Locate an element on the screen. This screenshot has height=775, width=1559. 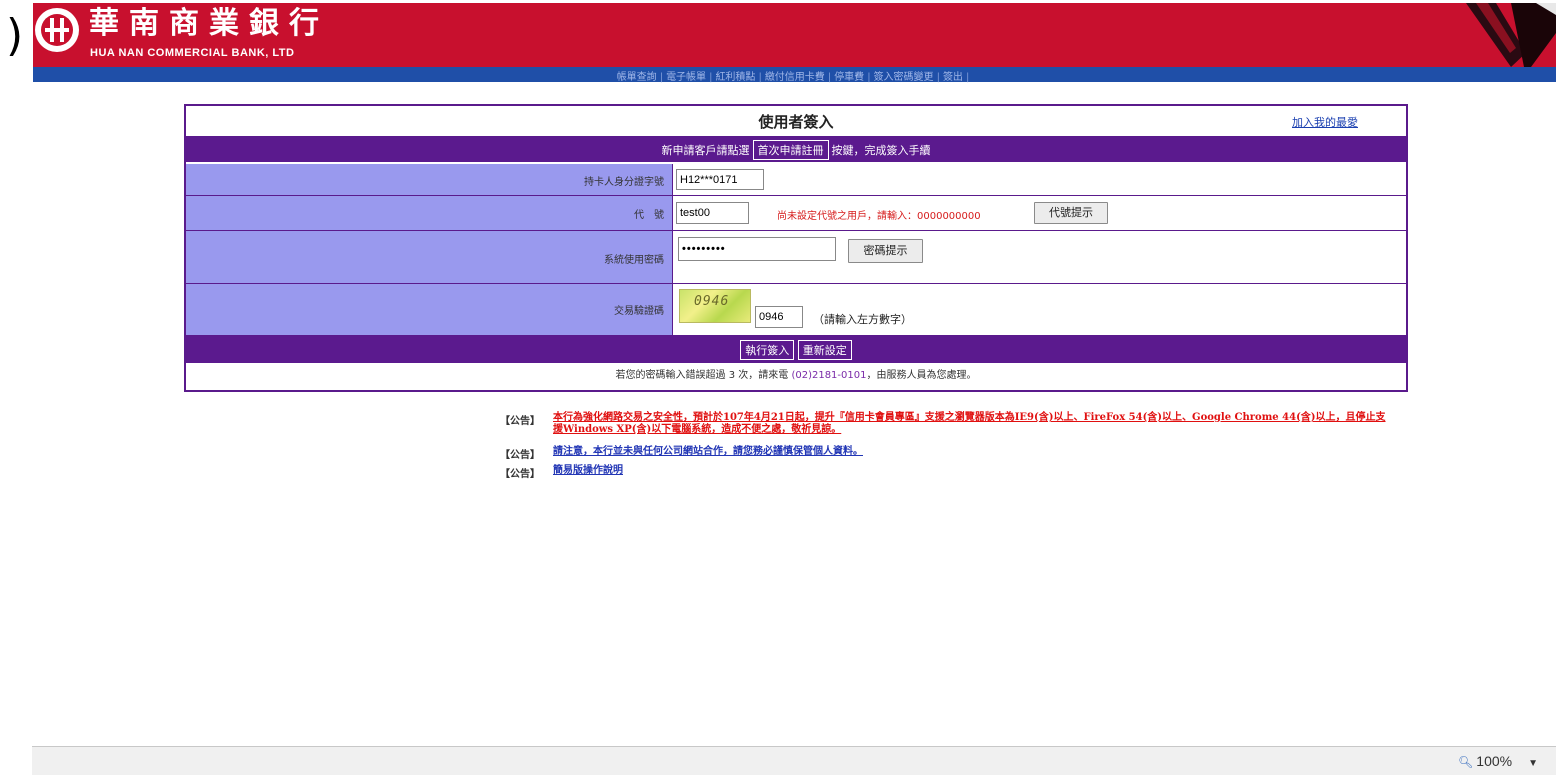
zoom-control: 🔍︎ 100% ▼ is located at coordinates (1498, 761).